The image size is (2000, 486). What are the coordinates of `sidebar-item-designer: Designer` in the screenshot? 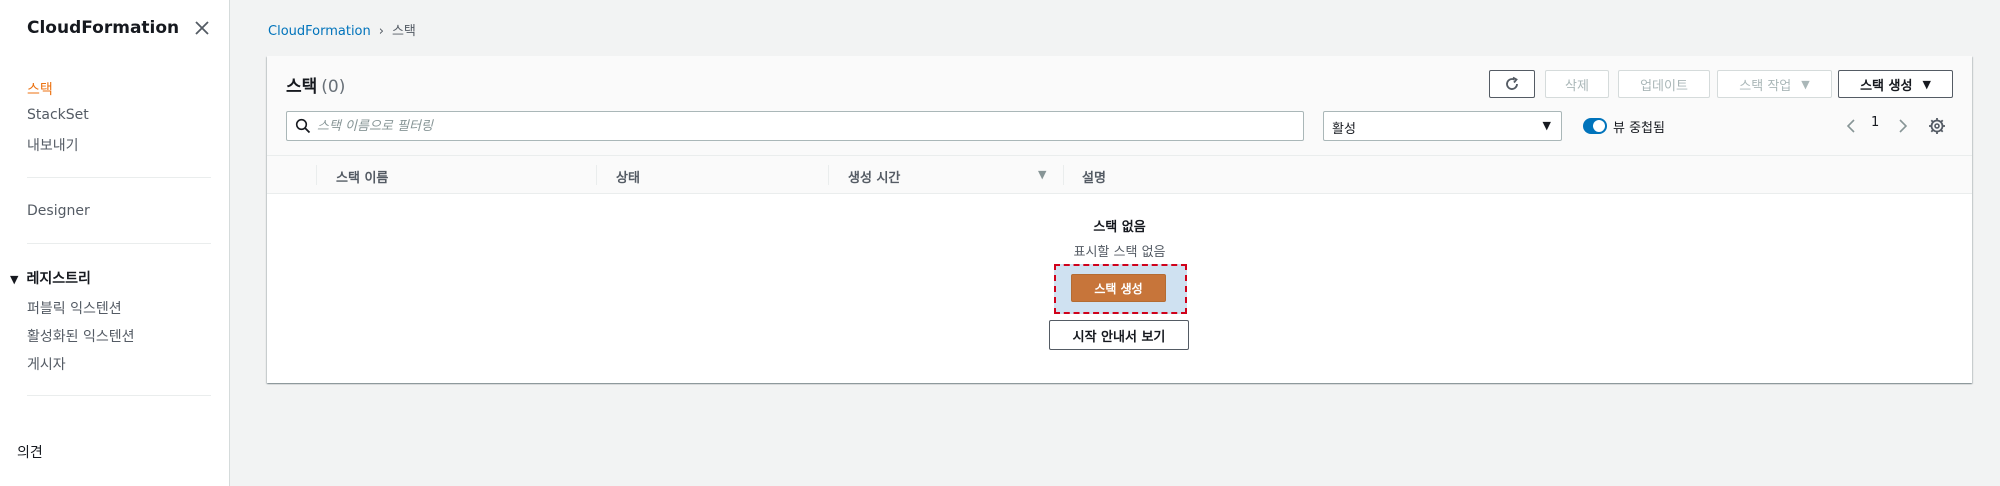 It's located at (58, 211).